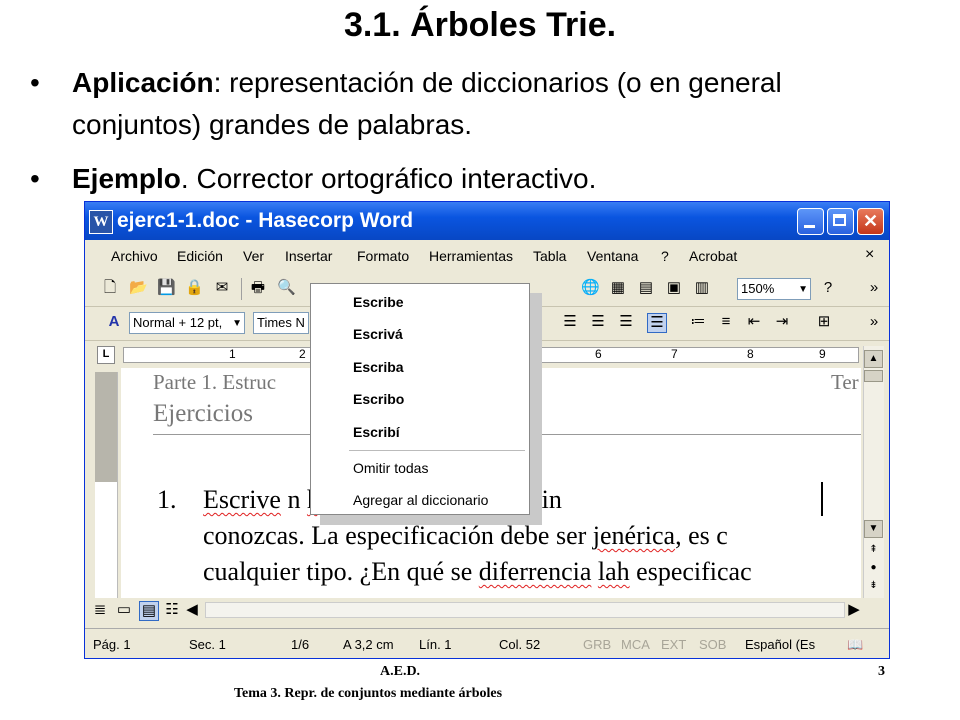 The image size is (960, 720). What do you see at coordinates (873, 569) in the screenshot?
I see `browse-object-icon: ●` at bounding box center [873, 569].